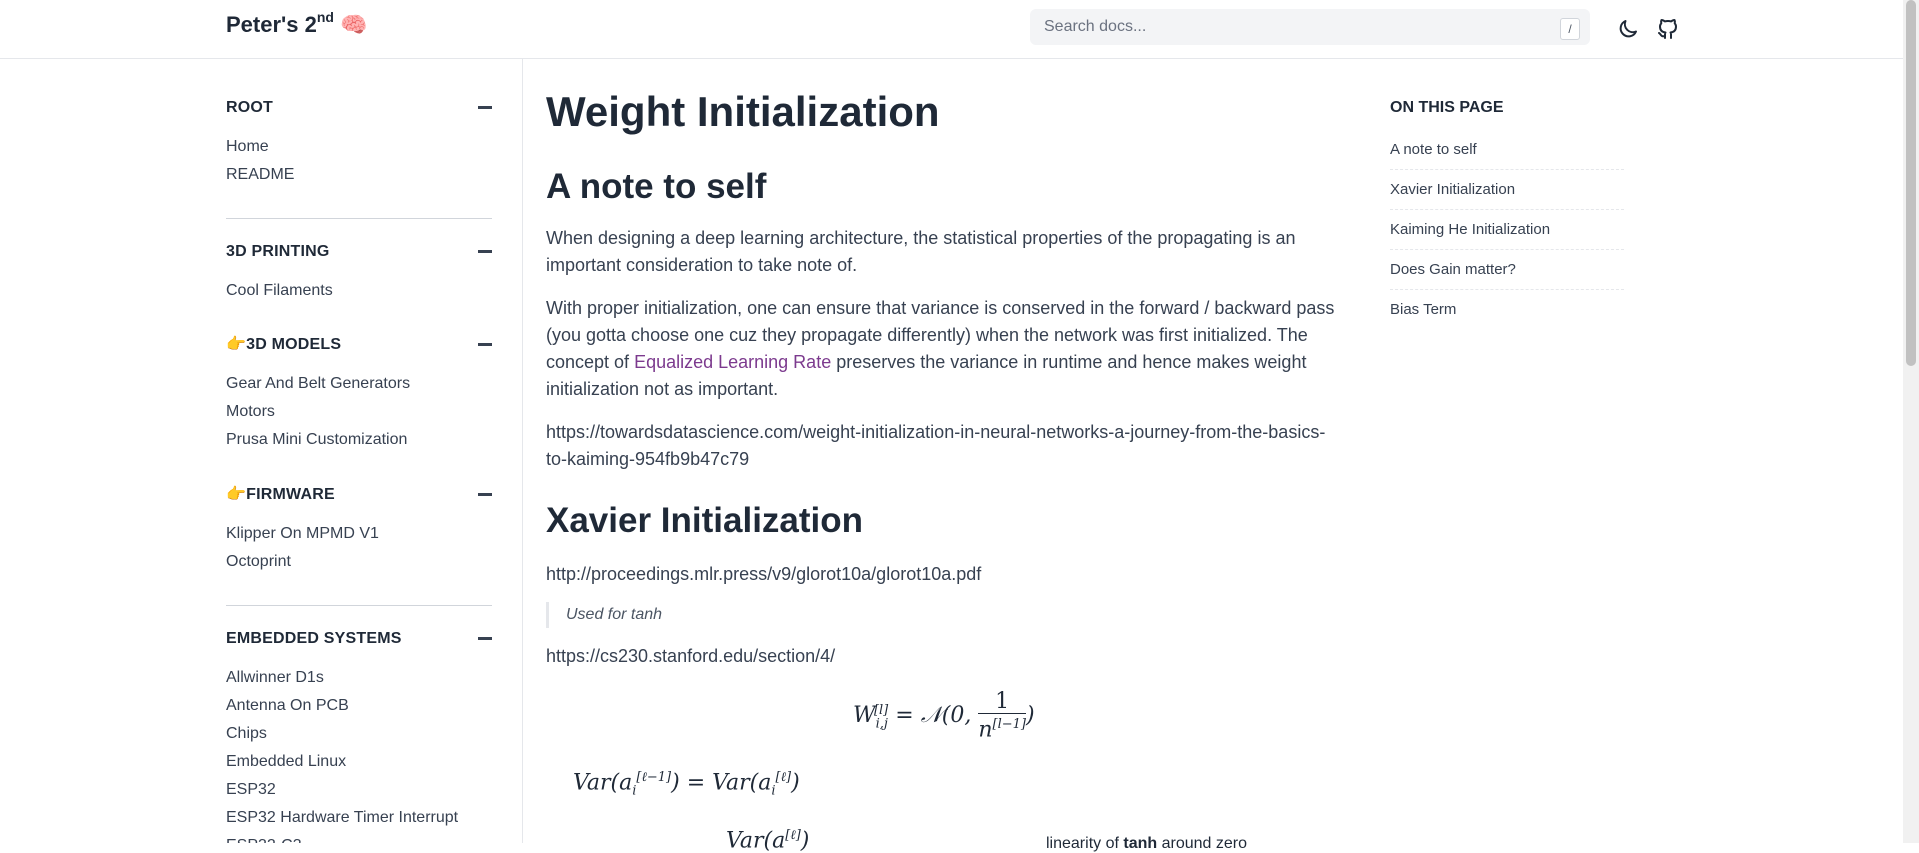  Describe the element at coordinates (359, 706) in the screenshot. I see `sidebar-item-antenna: Antenna On PCB` at that location.